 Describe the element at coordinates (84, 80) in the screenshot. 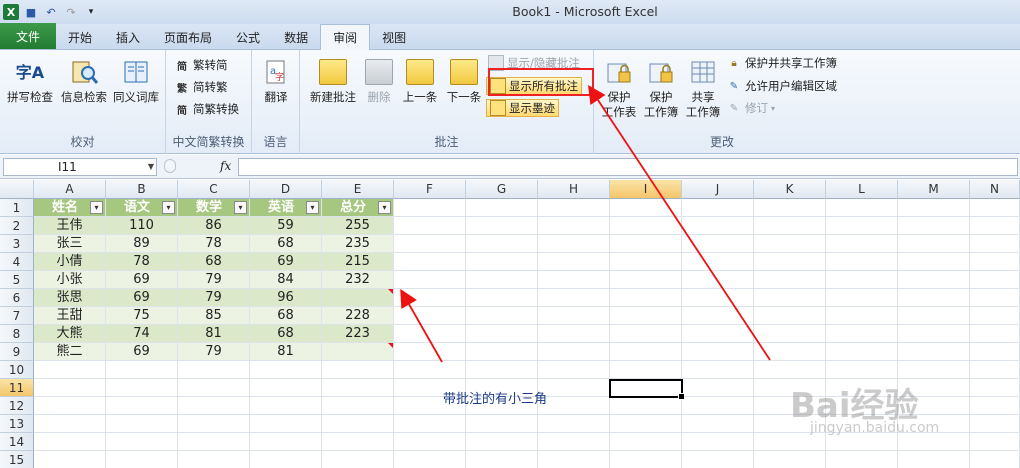

I see `research-button: 信息检索` at that location.